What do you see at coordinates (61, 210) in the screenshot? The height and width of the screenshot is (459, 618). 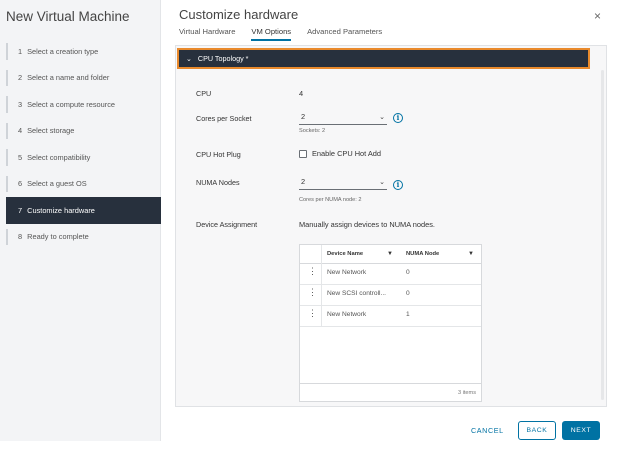 I see `wizard-step-label: Customize hardware` at bounding box center [61, 210].